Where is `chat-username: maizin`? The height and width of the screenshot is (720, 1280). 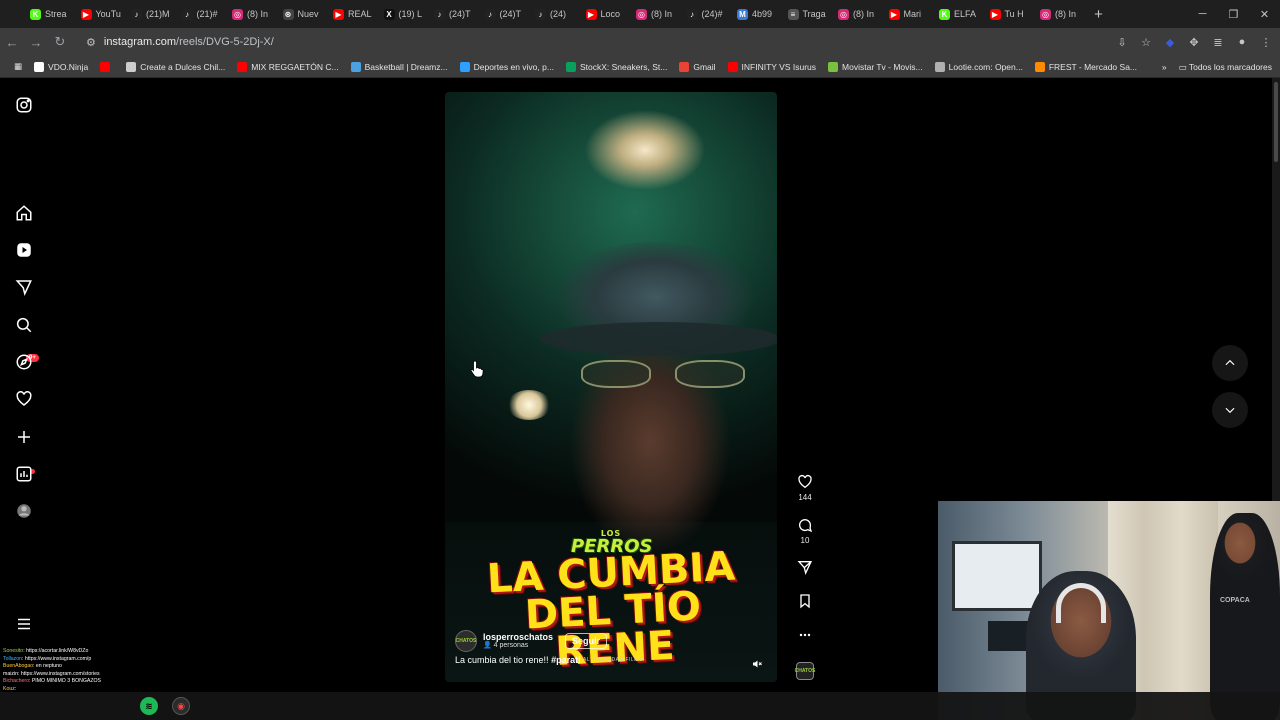 chat-username: maizin is located at coordinates (10, 673).